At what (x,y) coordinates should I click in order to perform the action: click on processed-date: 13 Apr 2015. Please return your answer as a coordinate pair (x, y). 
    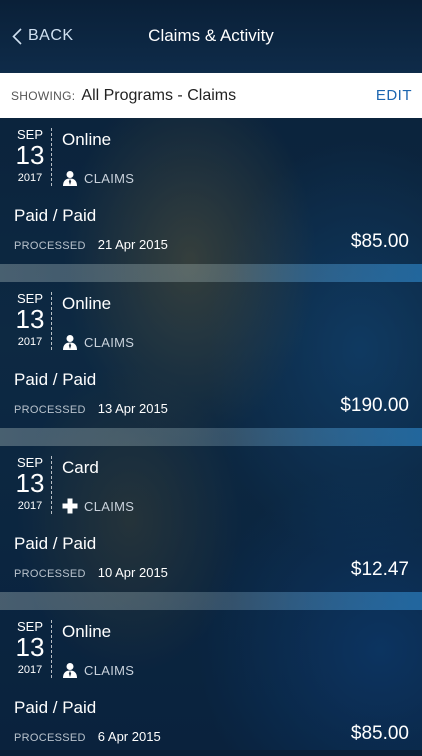
    Looking at the image, I should click on (132, 408).